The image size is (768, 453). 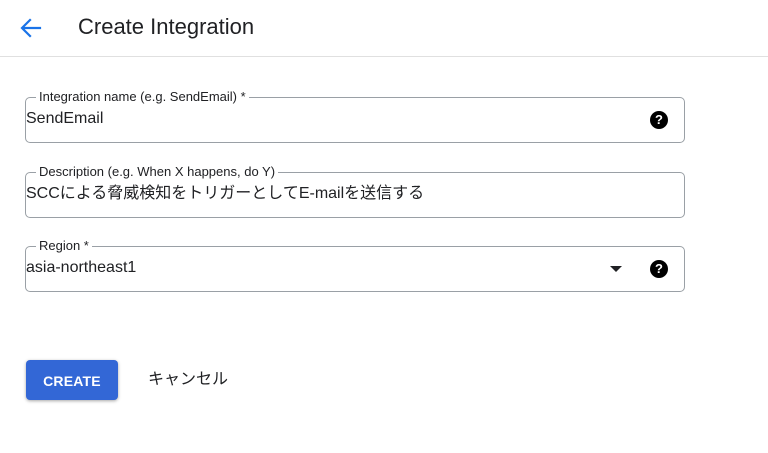 I want to click on page-header: Create Integration, so click(x=384, y=28).